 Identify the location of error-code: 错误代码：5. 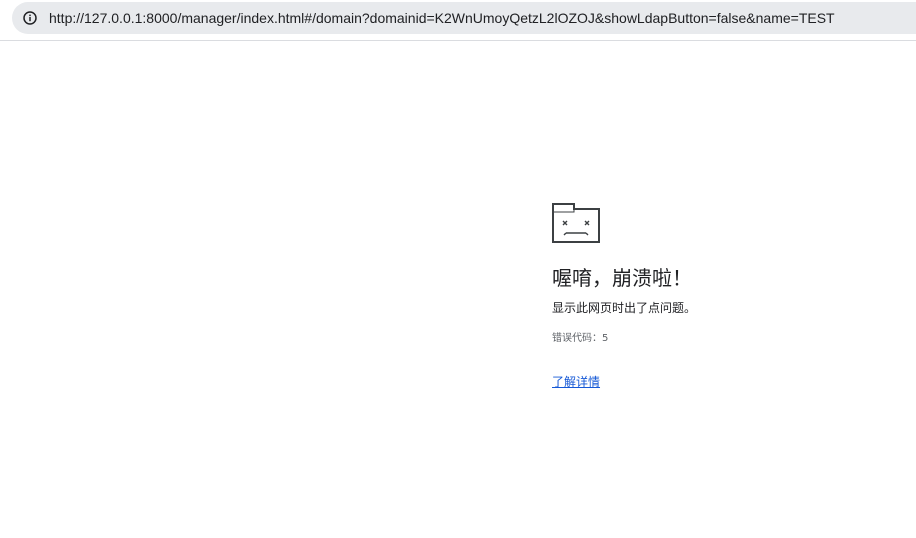
(580, 338).